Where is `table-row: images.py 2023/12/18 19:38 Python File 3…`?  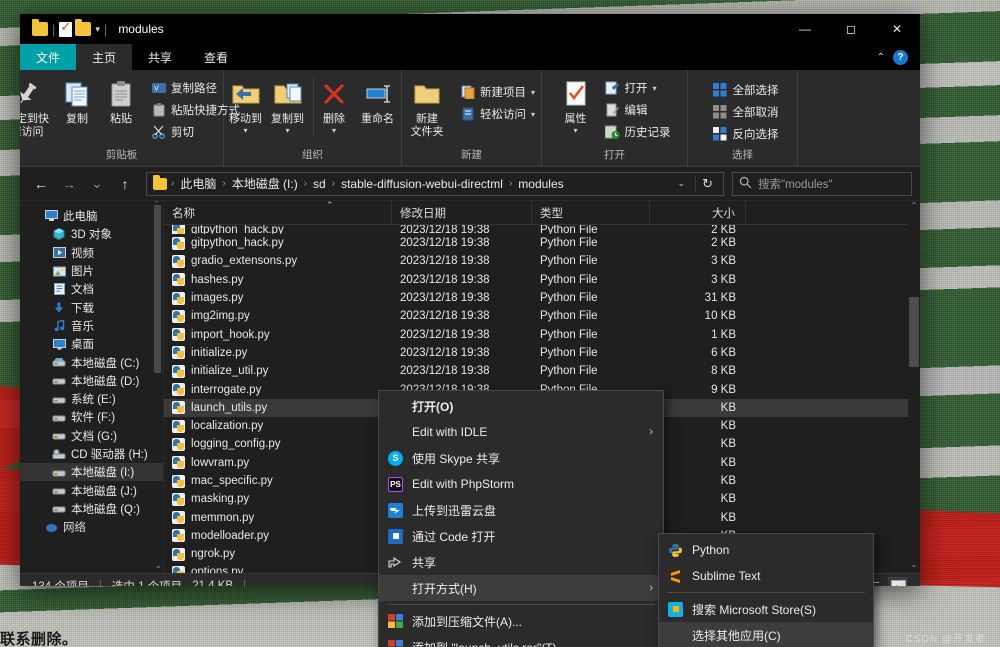
table-row: images.py 2023/12/18 19:38 Python File 3… is located at coordinates (542, 298).